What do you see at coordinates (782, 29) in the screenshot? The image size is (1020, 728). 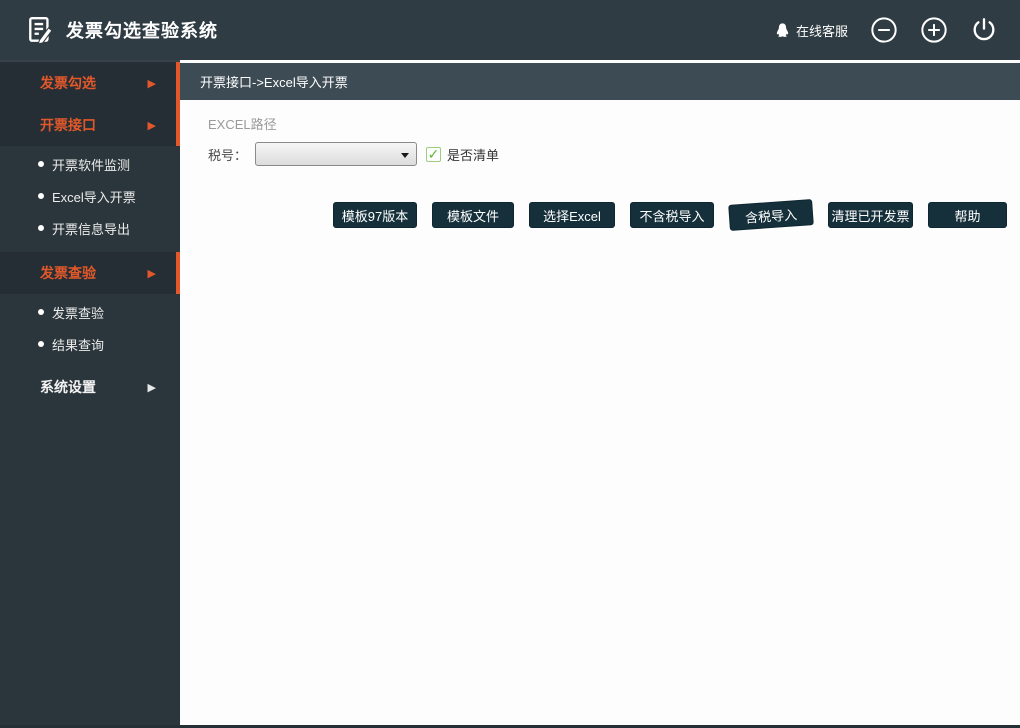 I see `qq-penguin-icon` at bounding box center [782, 29].